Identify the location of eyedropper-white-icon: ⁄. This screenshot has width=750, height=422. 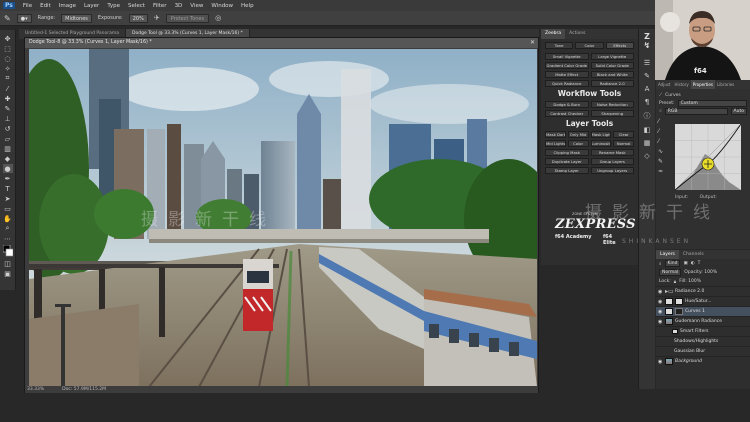
(664, 141).